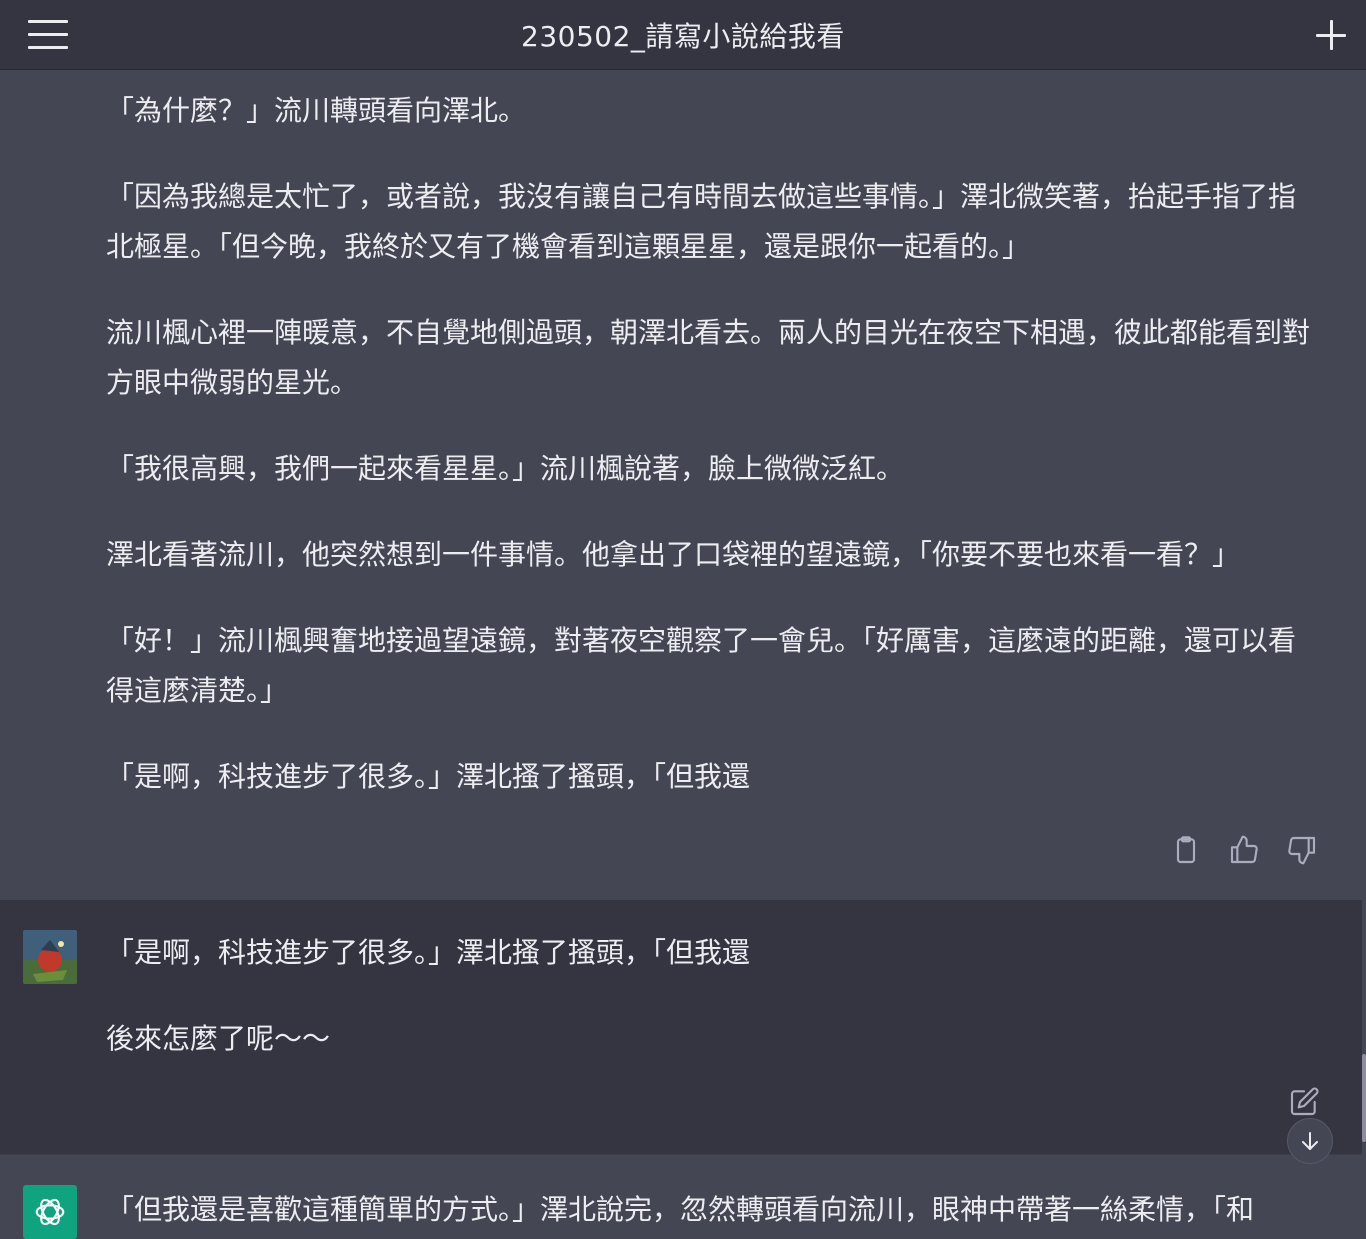 The height and width of the screenshot is (1239, 1366). I want to click on plus-icon, so click(1331, 35).